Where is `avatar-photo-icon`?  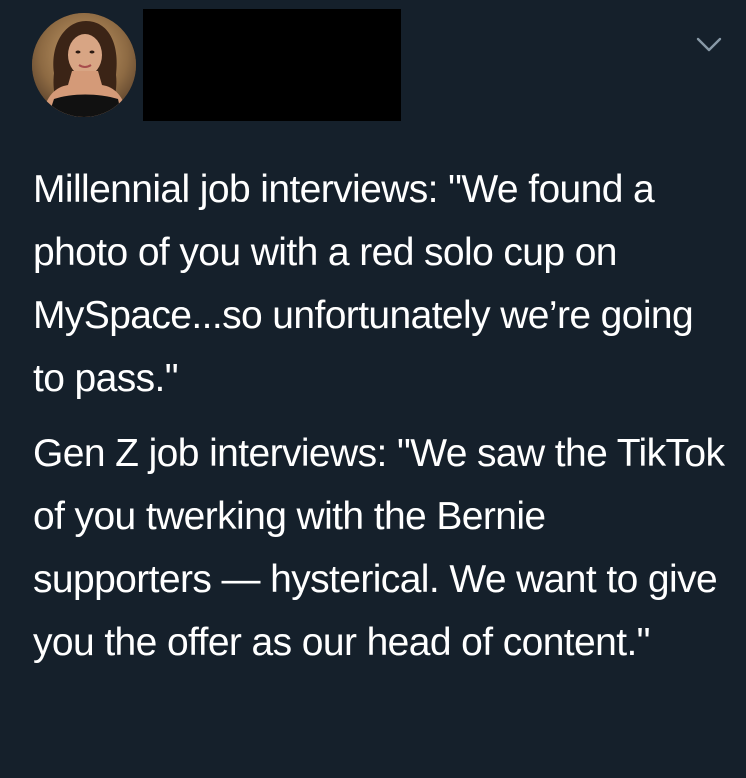
avatar-photo-icon is located at coordinates (84, 65).